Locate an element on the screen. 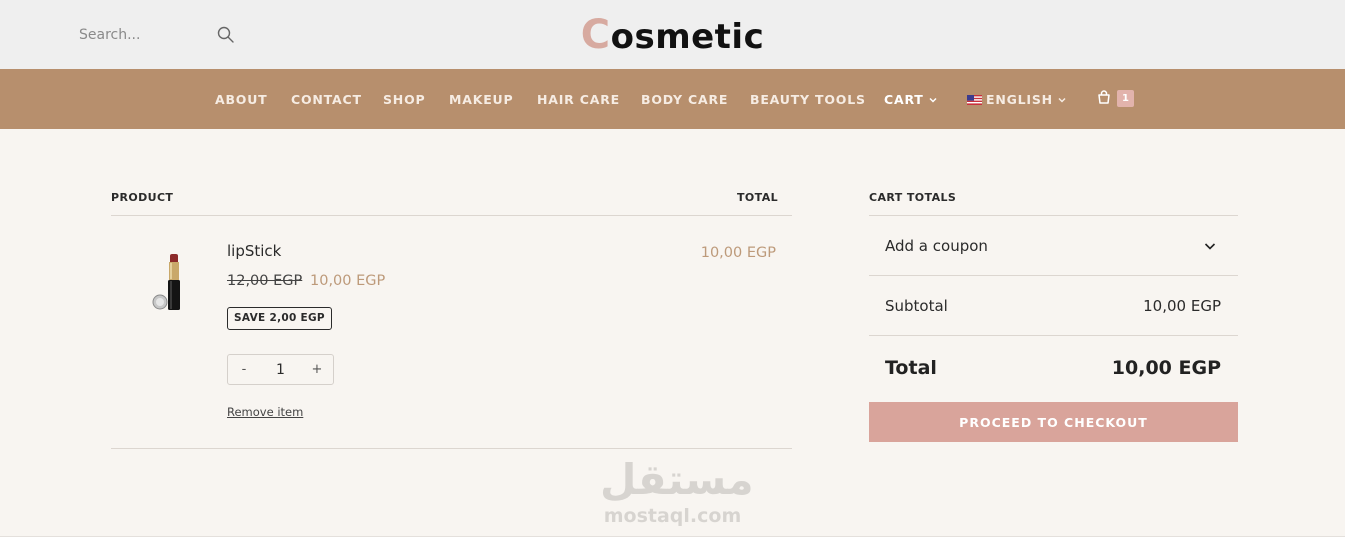  nav-item-label: SHOP is located at coordinates (404, 99).